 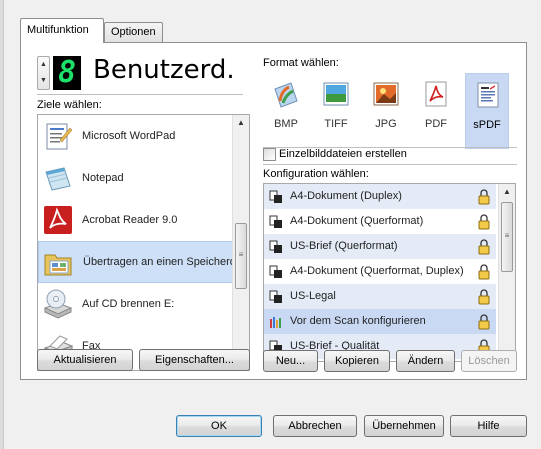 I want to click on destination-label: Auf CD brennen E:, so click(x=128, y=304).